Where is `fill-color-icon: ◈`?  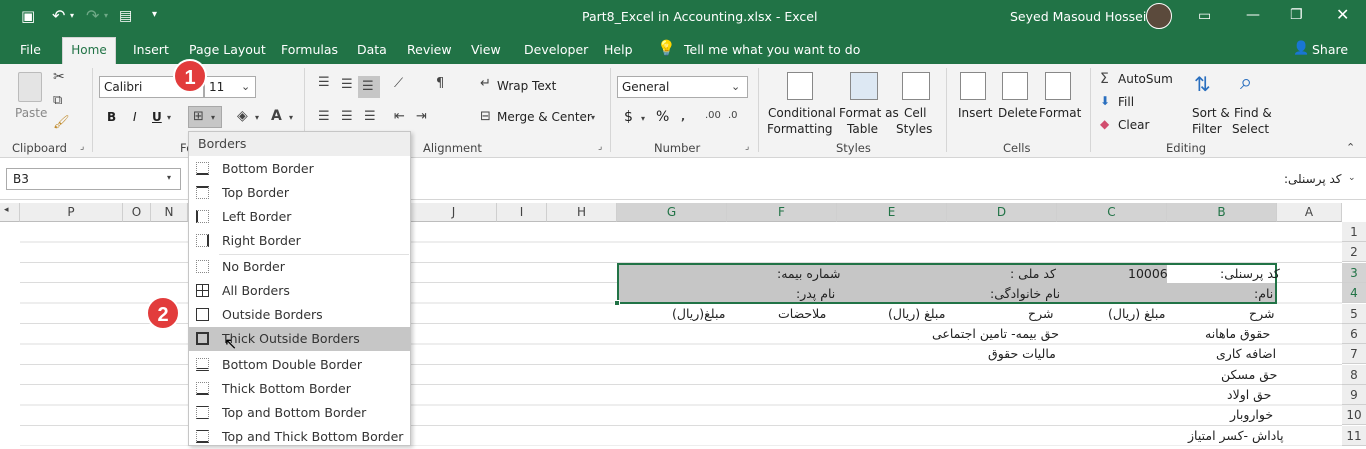
fill-color-icon: ◈ is located at coordinates (242, 116).